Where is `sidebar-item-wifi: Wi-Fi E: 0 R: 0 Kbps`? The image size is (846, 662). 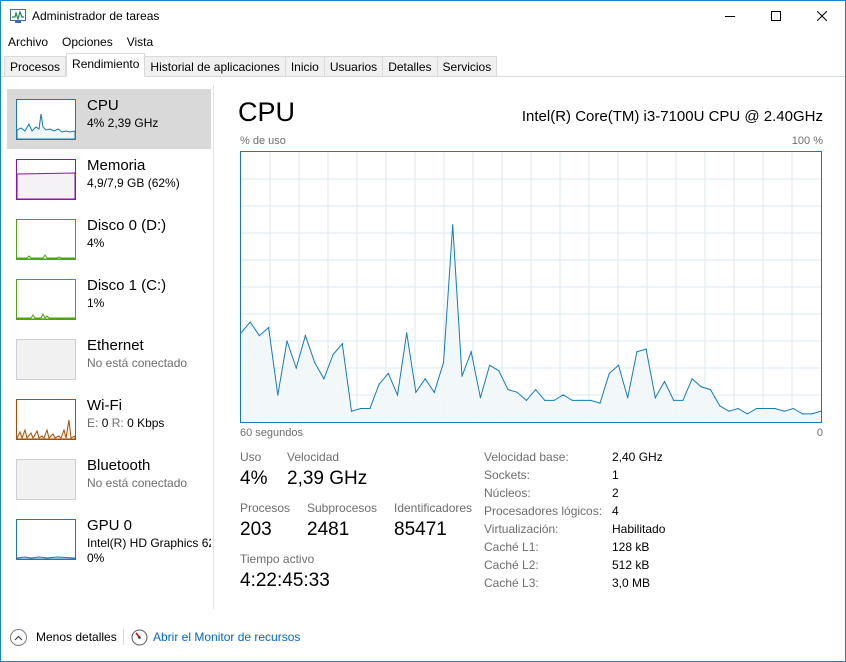 sidebar-item-wifi: Wi-Fi E: 0 R: 0 Kbps is located at coordinates (109, 419).